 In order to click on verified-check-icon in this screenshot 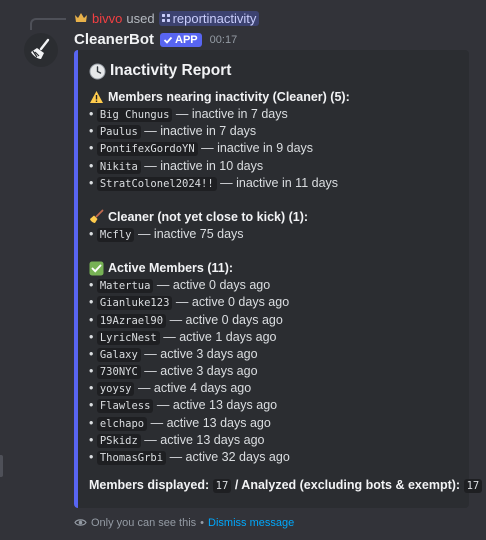, I will do `click(168, 40)`.